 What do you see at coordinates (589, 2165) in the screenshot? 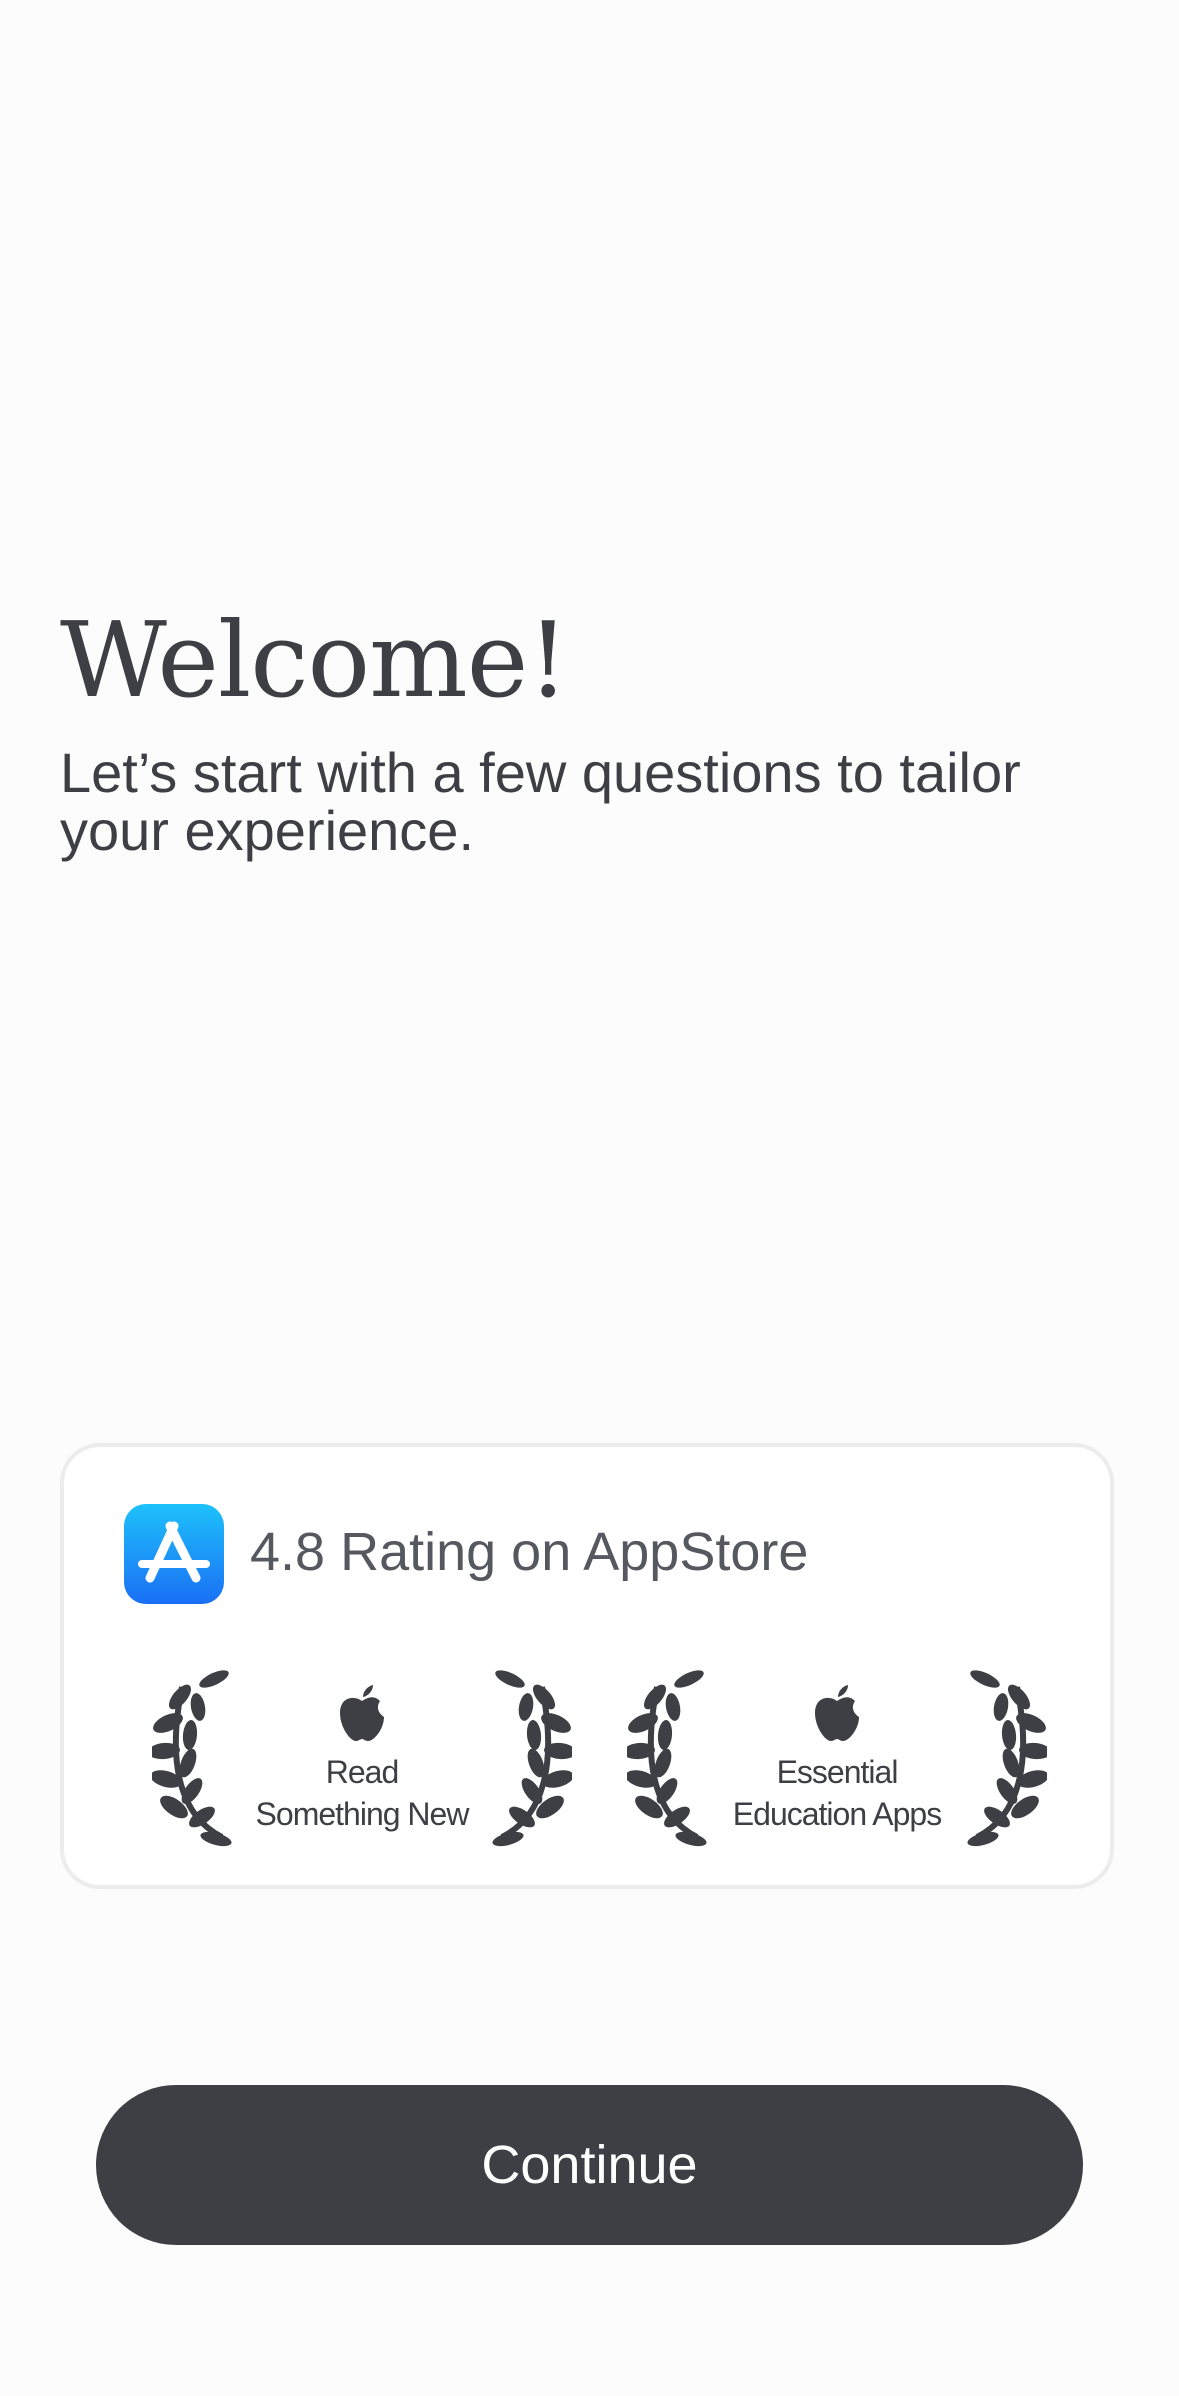
I see `continue-button: Continue` at bounding box center [589, 2165].